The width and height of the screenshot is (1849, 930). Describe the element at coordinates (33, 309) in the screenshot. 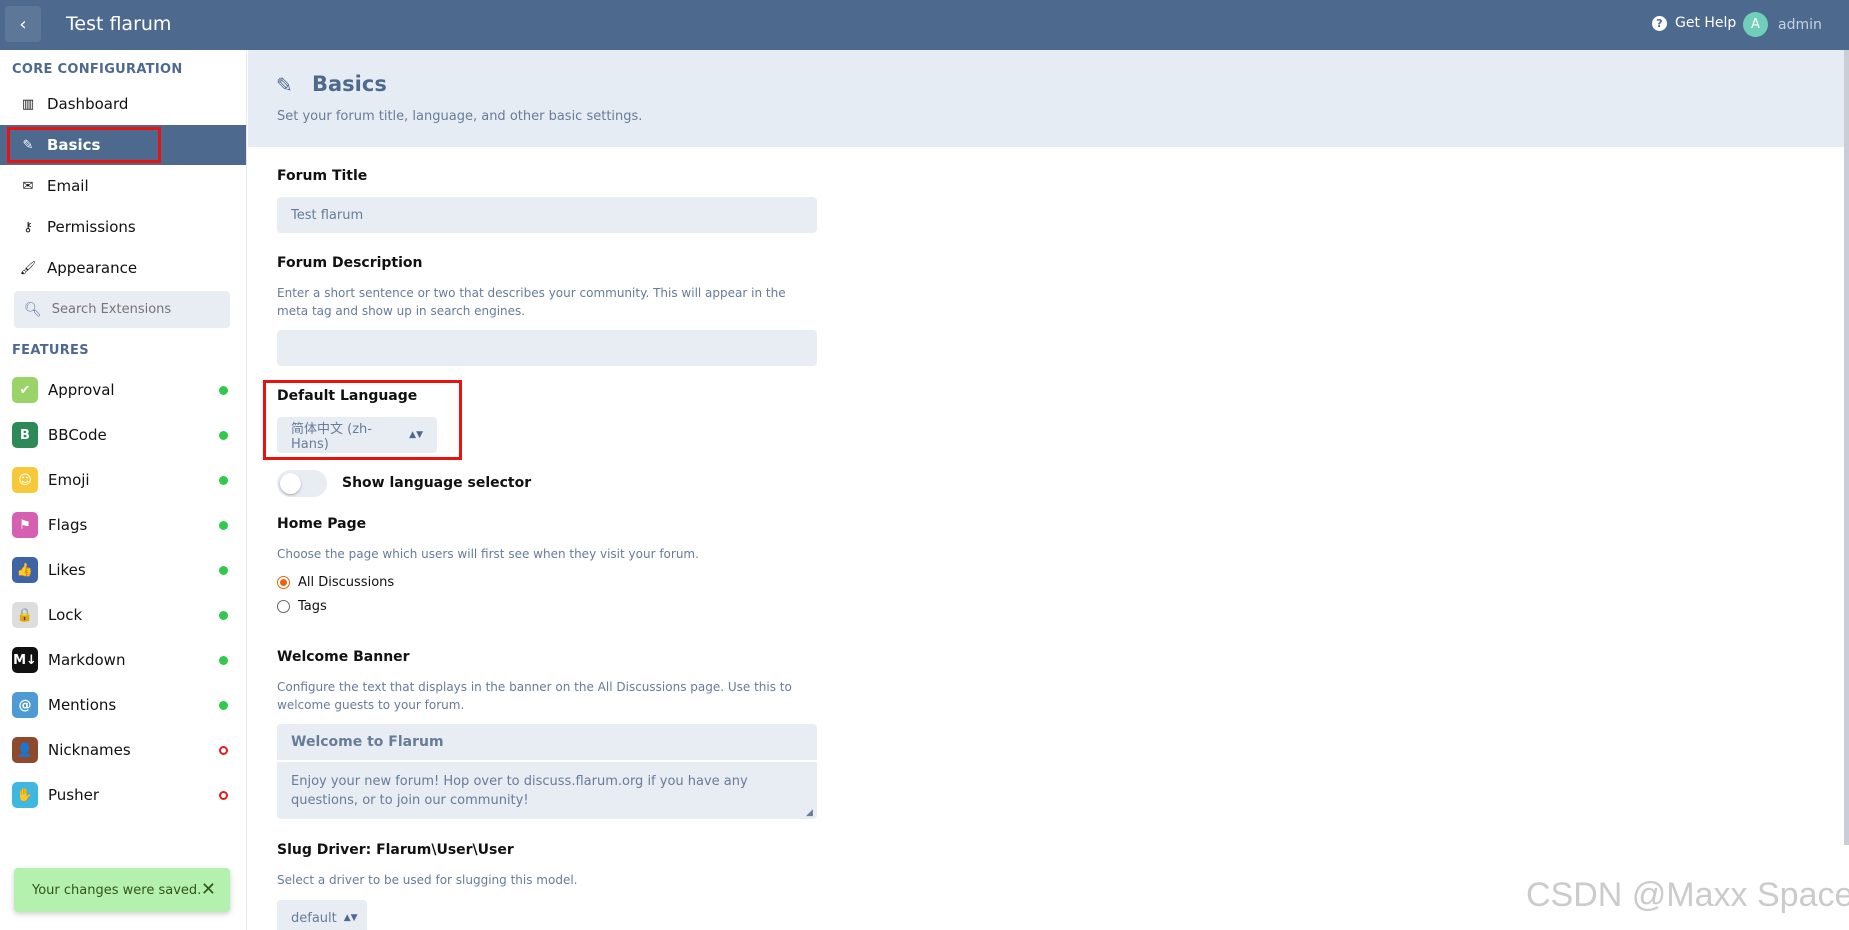

I see `search-icon: 🔍︎` at that location.